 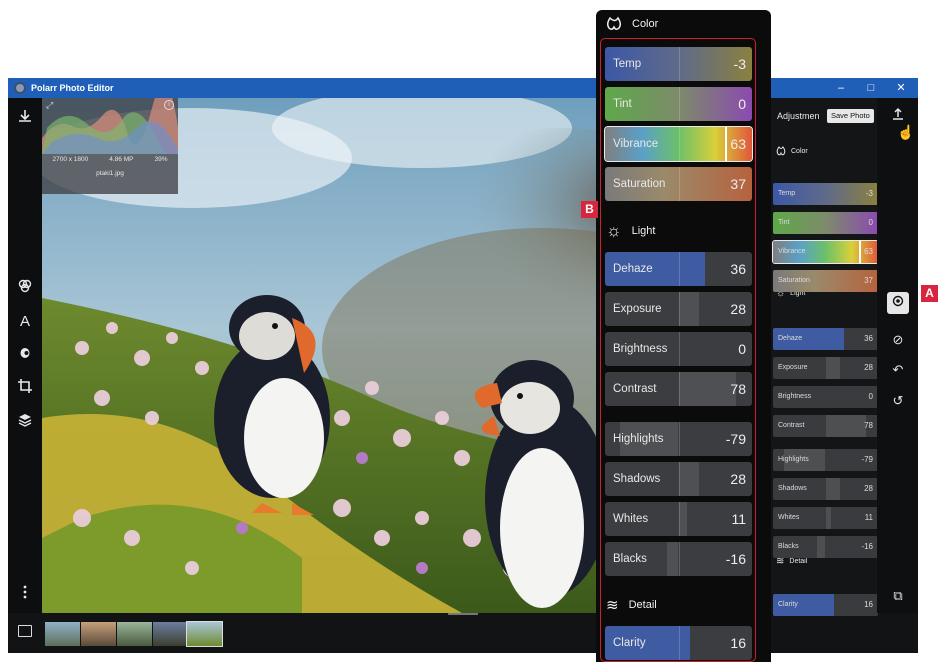 What do you see at coordinates (70, 159) in the screenshot?
I see `image-resolution: 2700 x 1800` at bounding box center [70, 159].